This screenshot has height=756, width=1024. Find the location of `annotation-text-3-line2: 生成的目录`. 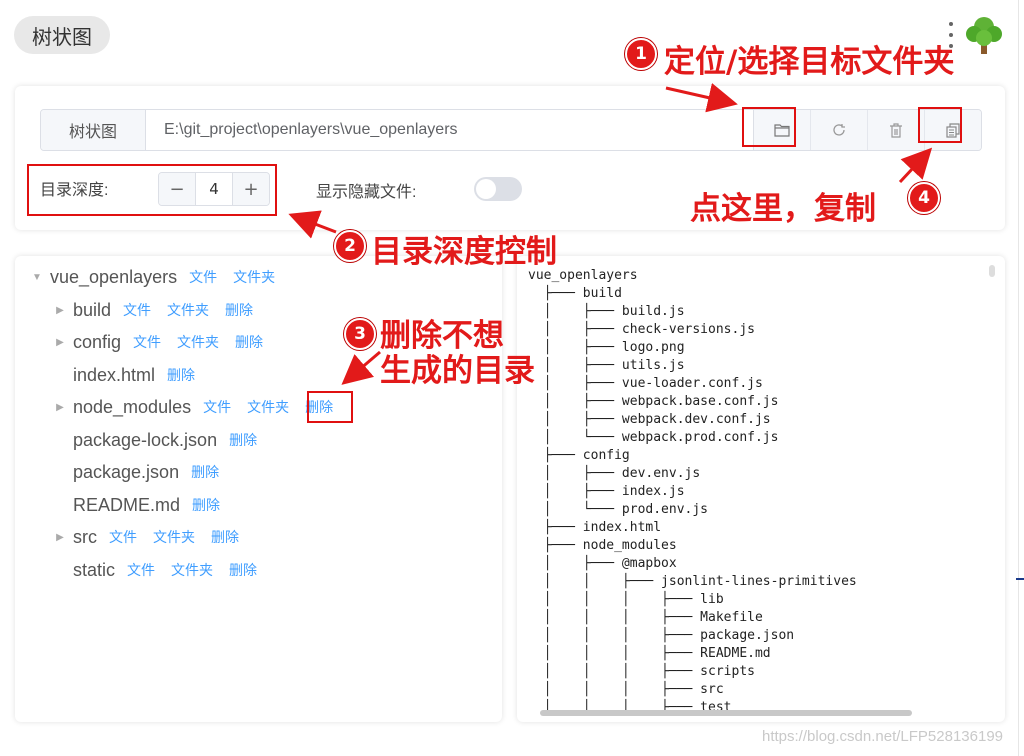

annotation-text-3-line2: 生成的目录 is located at coordinates (457, 371).